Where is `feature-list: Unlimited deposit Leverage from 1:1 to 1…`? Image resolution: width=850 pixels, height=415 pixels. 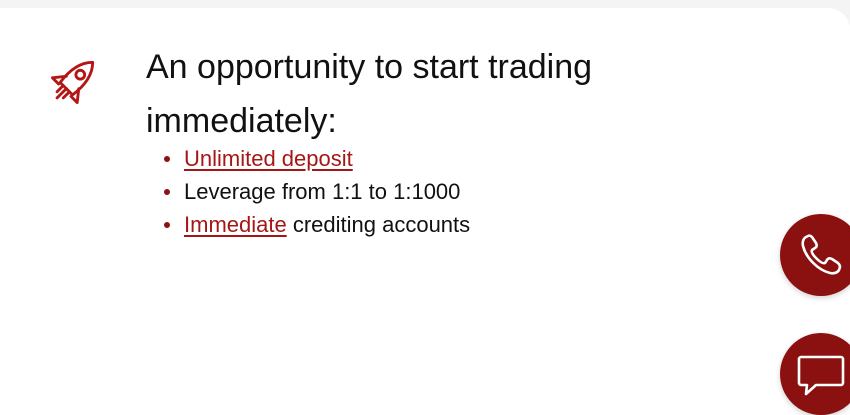
feature-list: Unlimited deposit Leverage from 1:1 to 1… is located at coordinates (317, 191).